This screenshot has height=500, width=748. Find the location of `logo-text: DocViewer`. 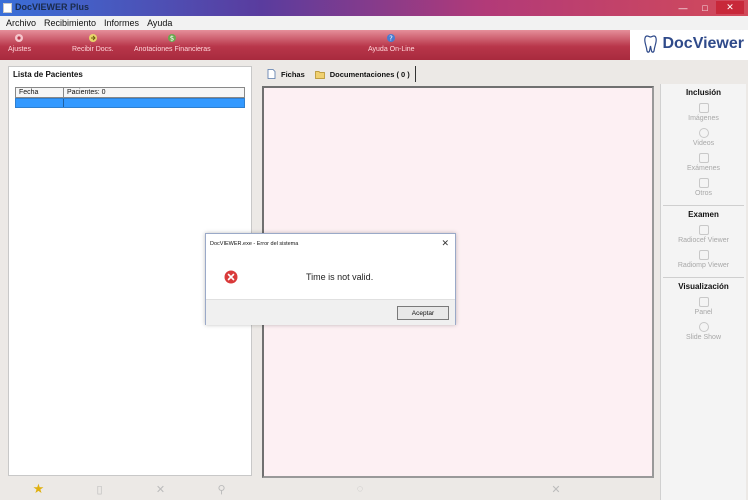

logo-text: DocViewer is located at coordinates (703, 43).